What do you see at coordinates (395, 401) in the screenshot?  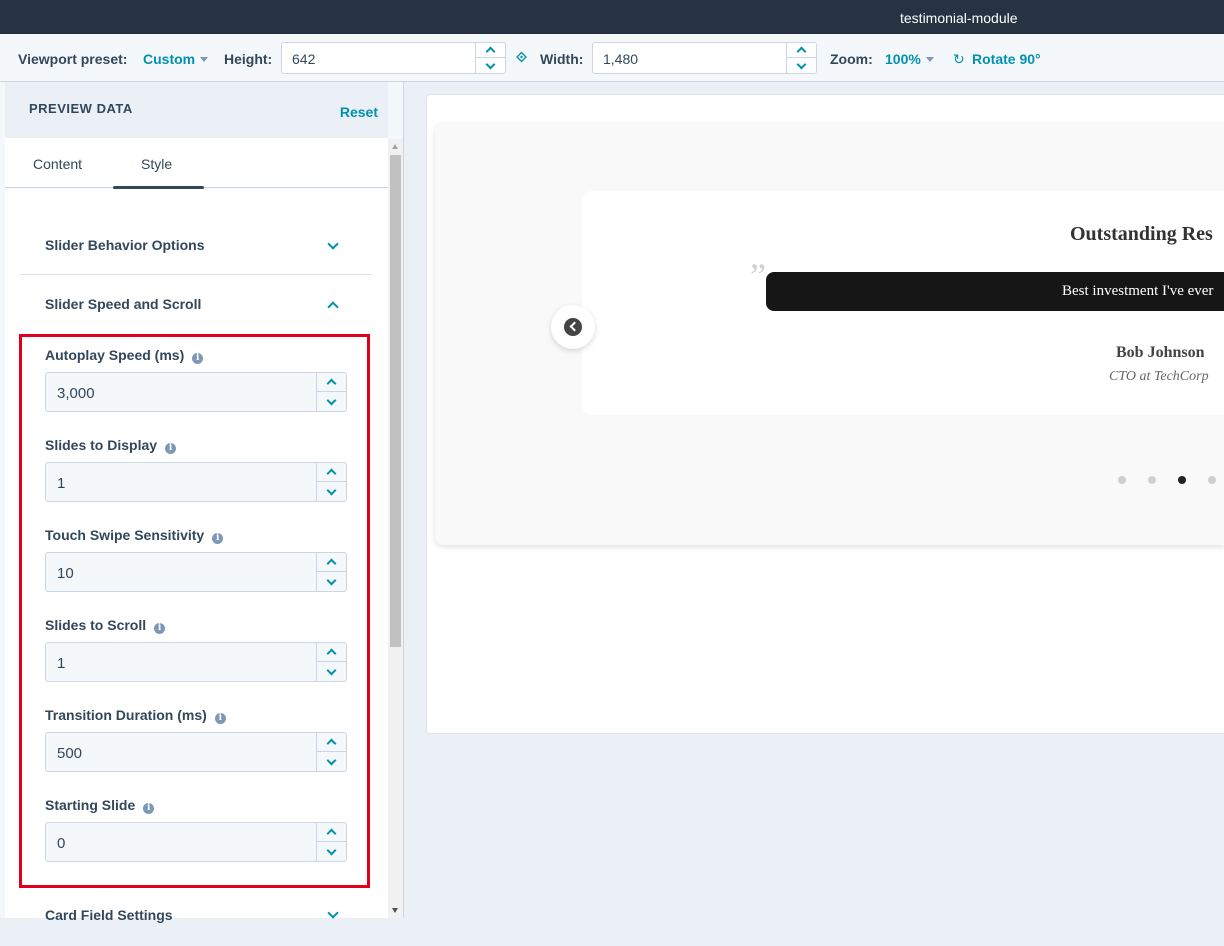 I see `scrollbar-thumb` at bounding box center [395, 401].